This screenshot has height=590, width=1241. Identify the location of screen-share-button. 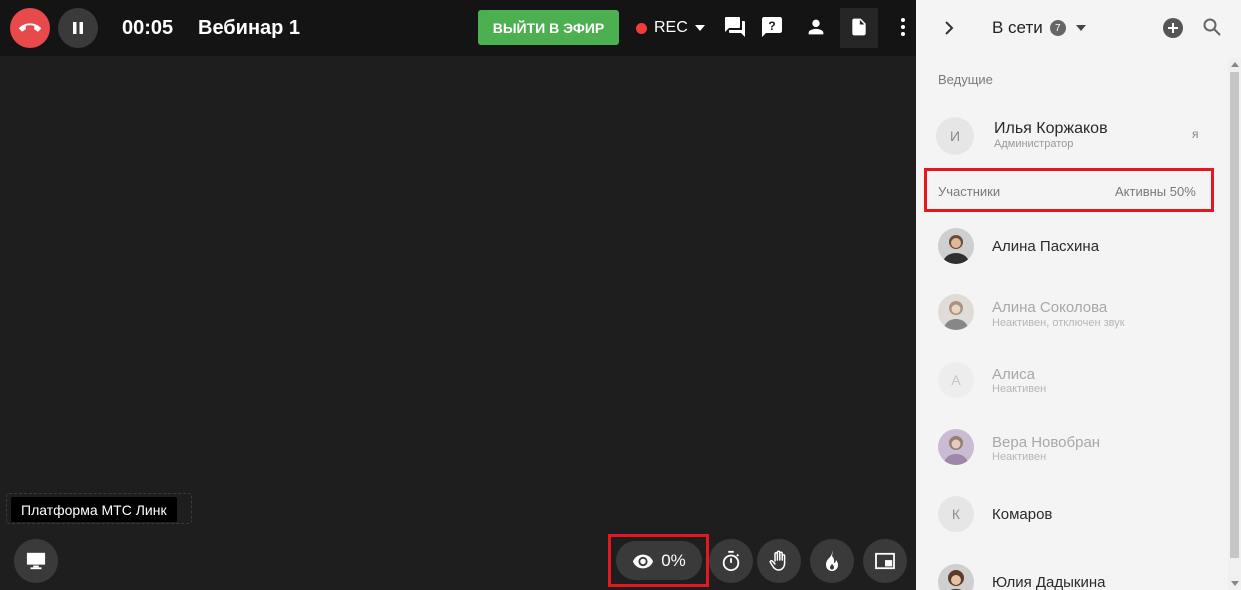
(36, 561).